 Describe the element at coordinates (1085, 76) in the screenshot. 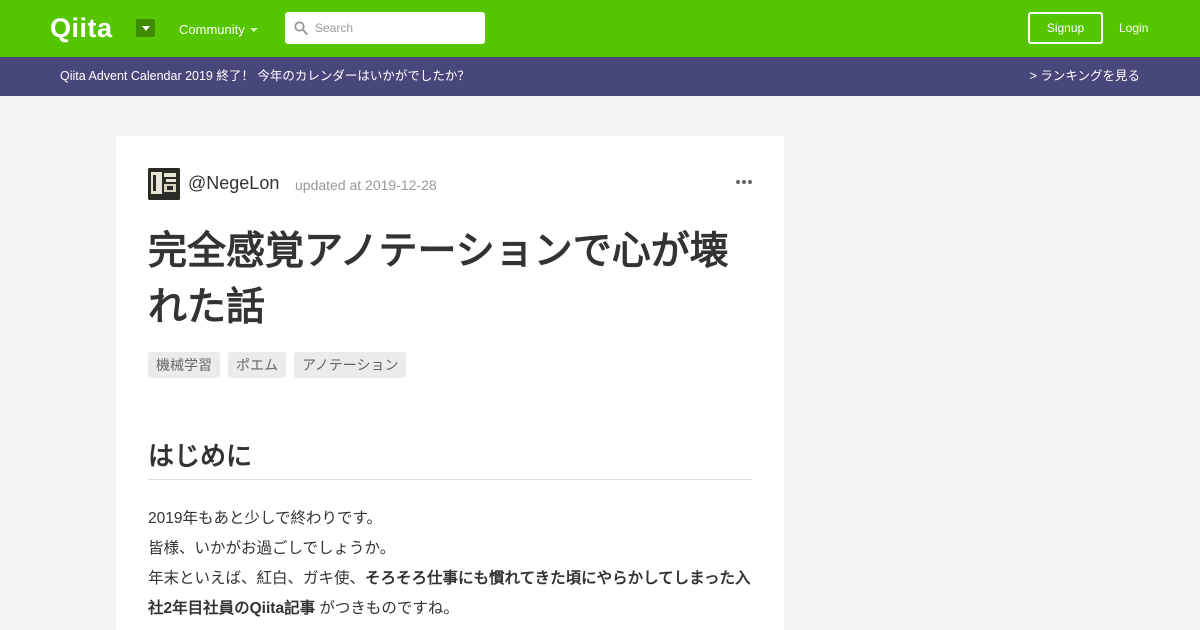

I see `ranking-link: > ランキングを見る` at that location.